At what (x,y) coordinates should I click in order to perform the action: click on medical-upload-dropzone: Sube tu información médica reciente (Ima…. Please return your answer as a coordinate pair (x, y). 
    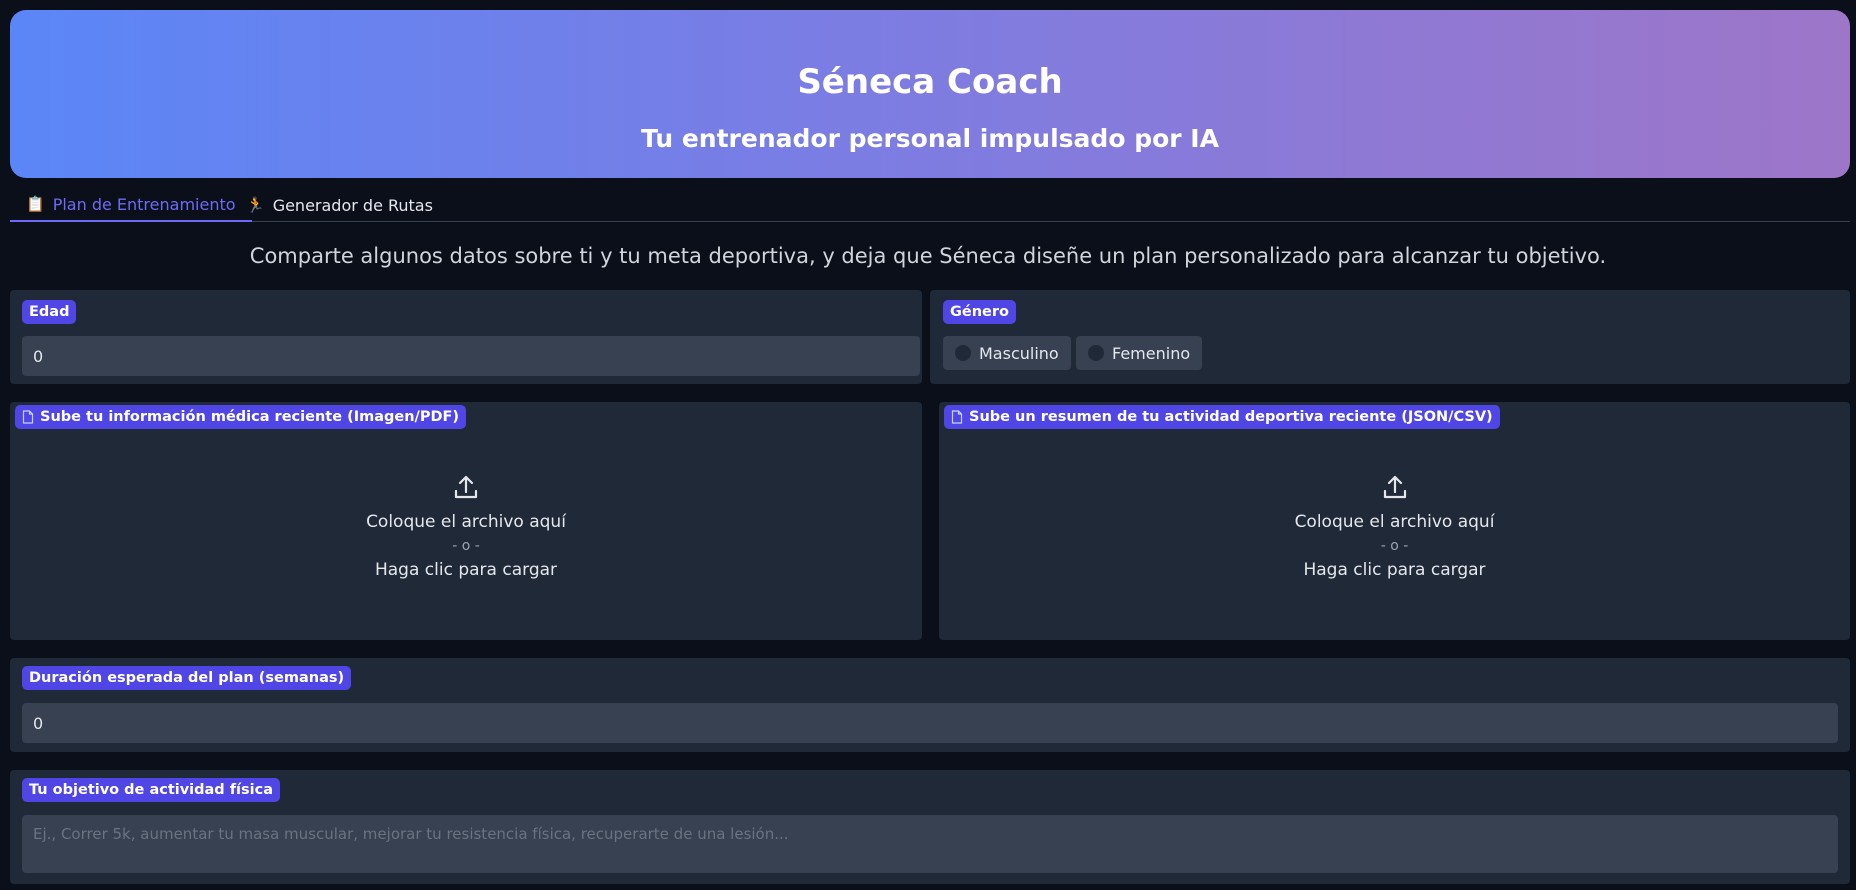
    Looking at the image, I should click on (466, 521).